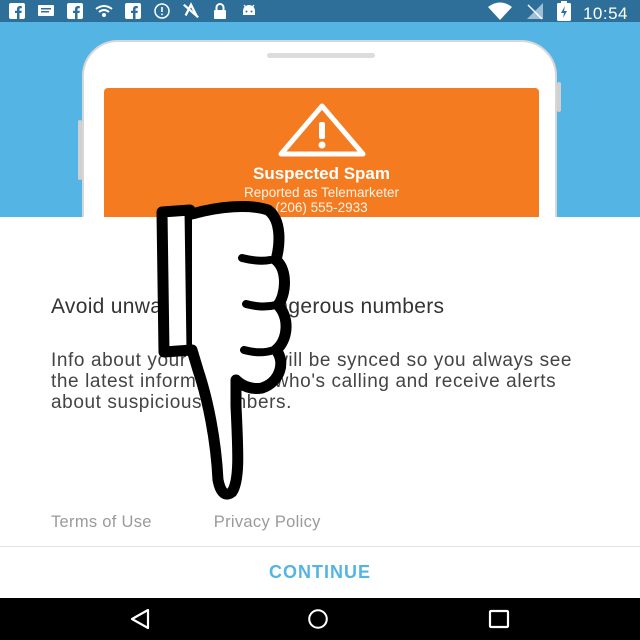 This screenshot has height=640, width=640. Describe the element at coordinates (267, 522) in the screenshot. I see `privacy-policy-link: Privacy Policy` at that location.